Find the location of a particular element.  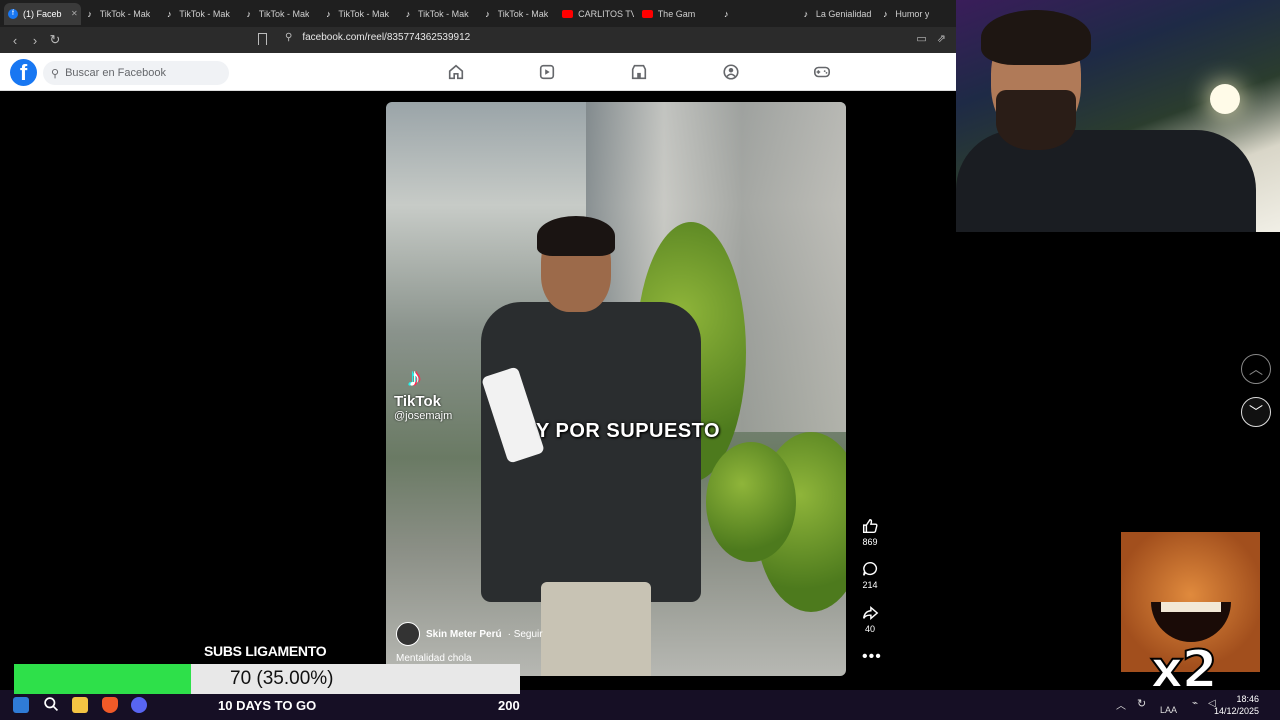

share-count: 40 is located at coordinates (869, 629).